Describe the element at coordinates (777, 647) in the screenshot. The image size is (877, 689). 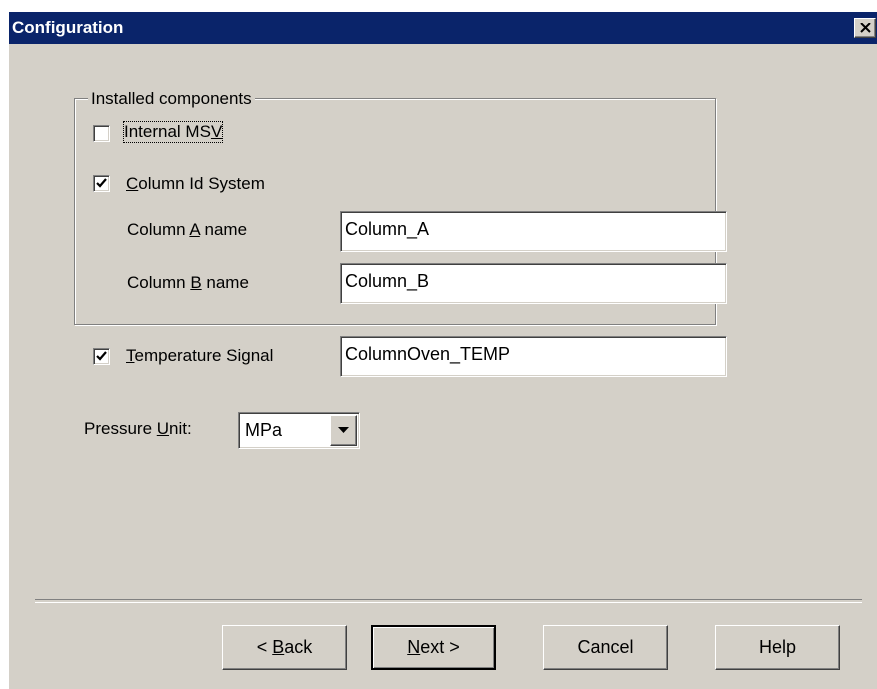
I see `help-button: Help` at that location.